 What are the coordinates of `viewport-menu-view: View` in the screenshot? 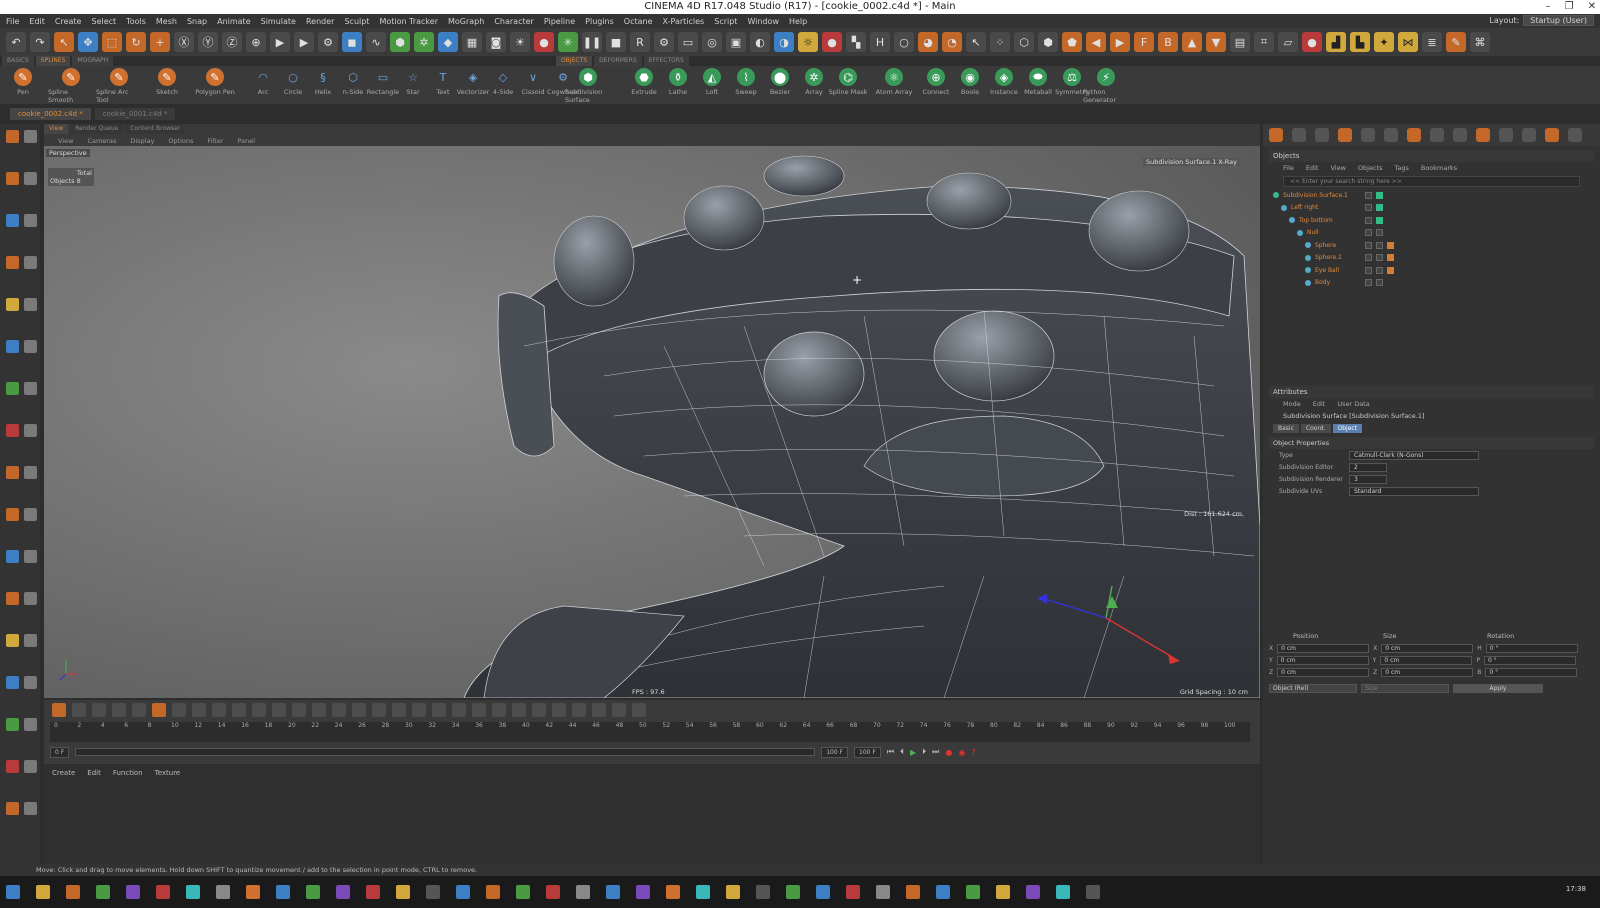 It's located at (65, 141).